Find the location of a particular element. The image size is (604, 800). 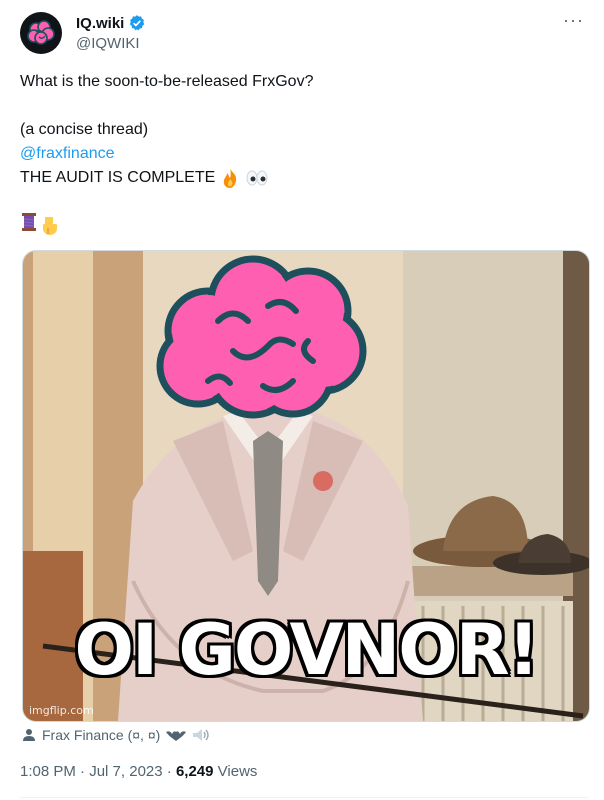

views-label: Views is located at coordinates (237, 771).